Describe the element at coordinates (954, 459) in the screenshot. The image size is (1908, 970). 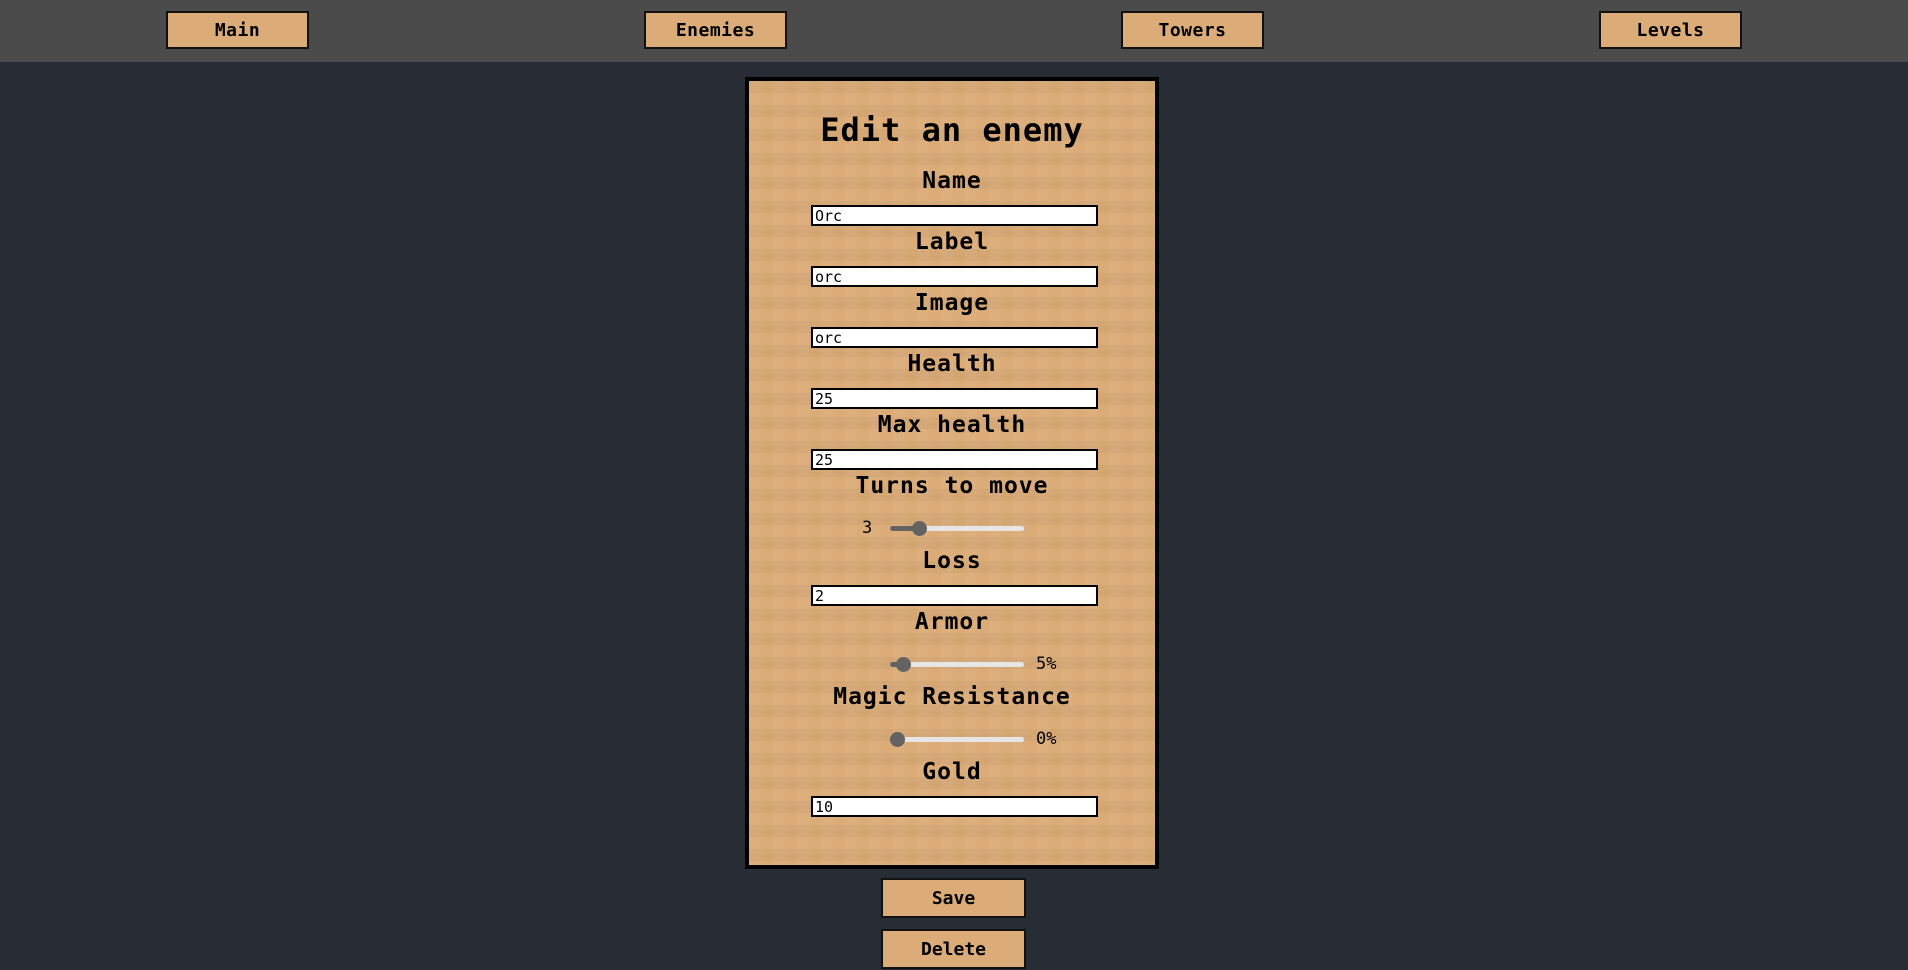
I see `max-health-input` at that location.